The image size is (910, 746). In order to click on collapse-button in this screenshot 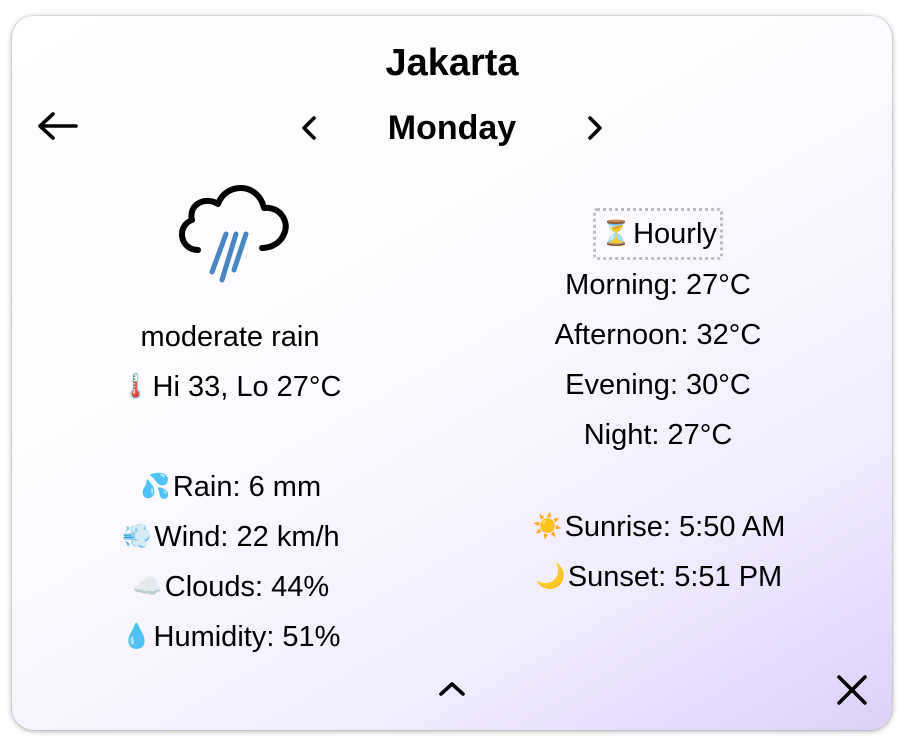, I will do `click(452, 689)`.